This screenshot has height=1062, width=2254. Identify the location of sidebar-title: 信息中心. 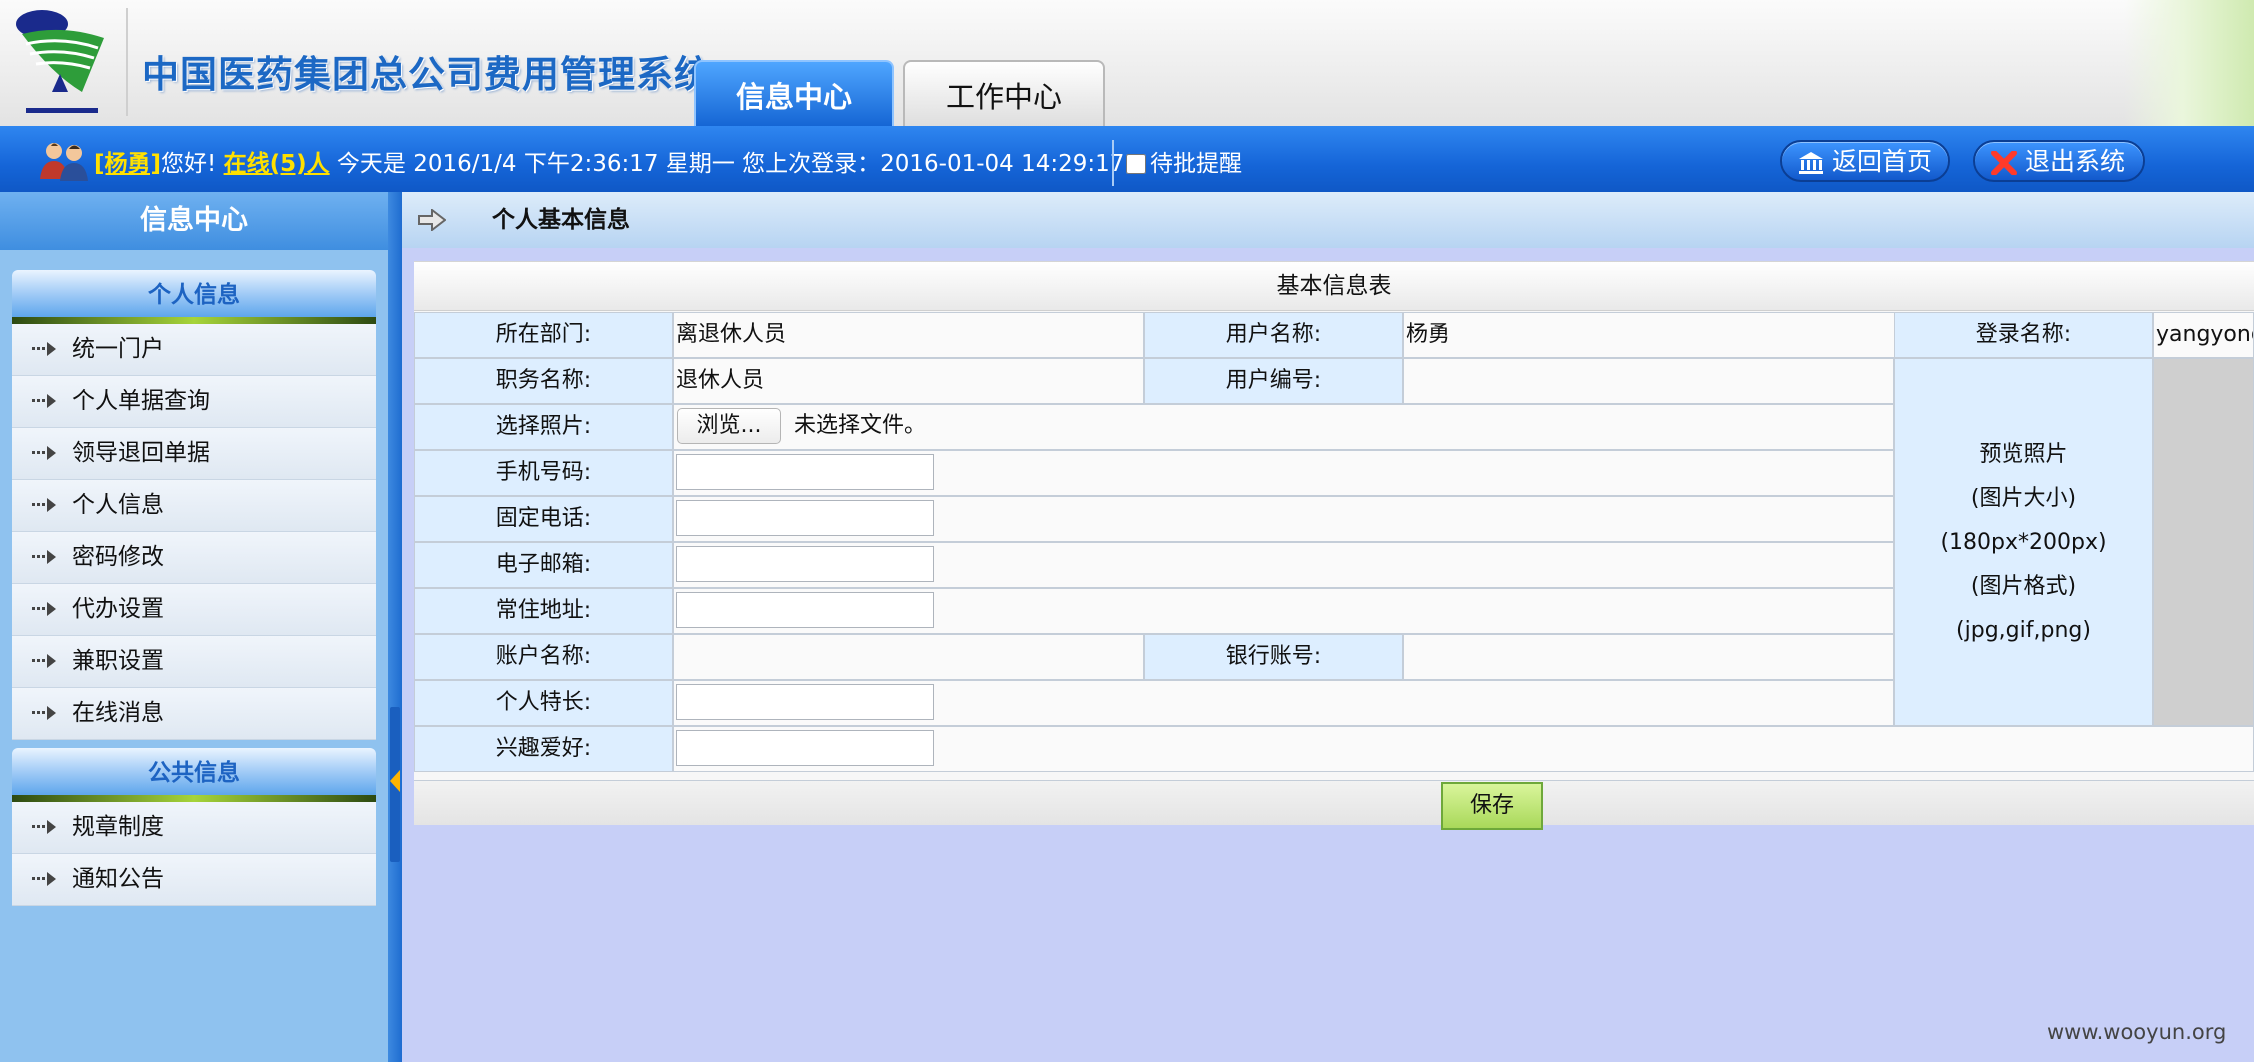
(194, 221).